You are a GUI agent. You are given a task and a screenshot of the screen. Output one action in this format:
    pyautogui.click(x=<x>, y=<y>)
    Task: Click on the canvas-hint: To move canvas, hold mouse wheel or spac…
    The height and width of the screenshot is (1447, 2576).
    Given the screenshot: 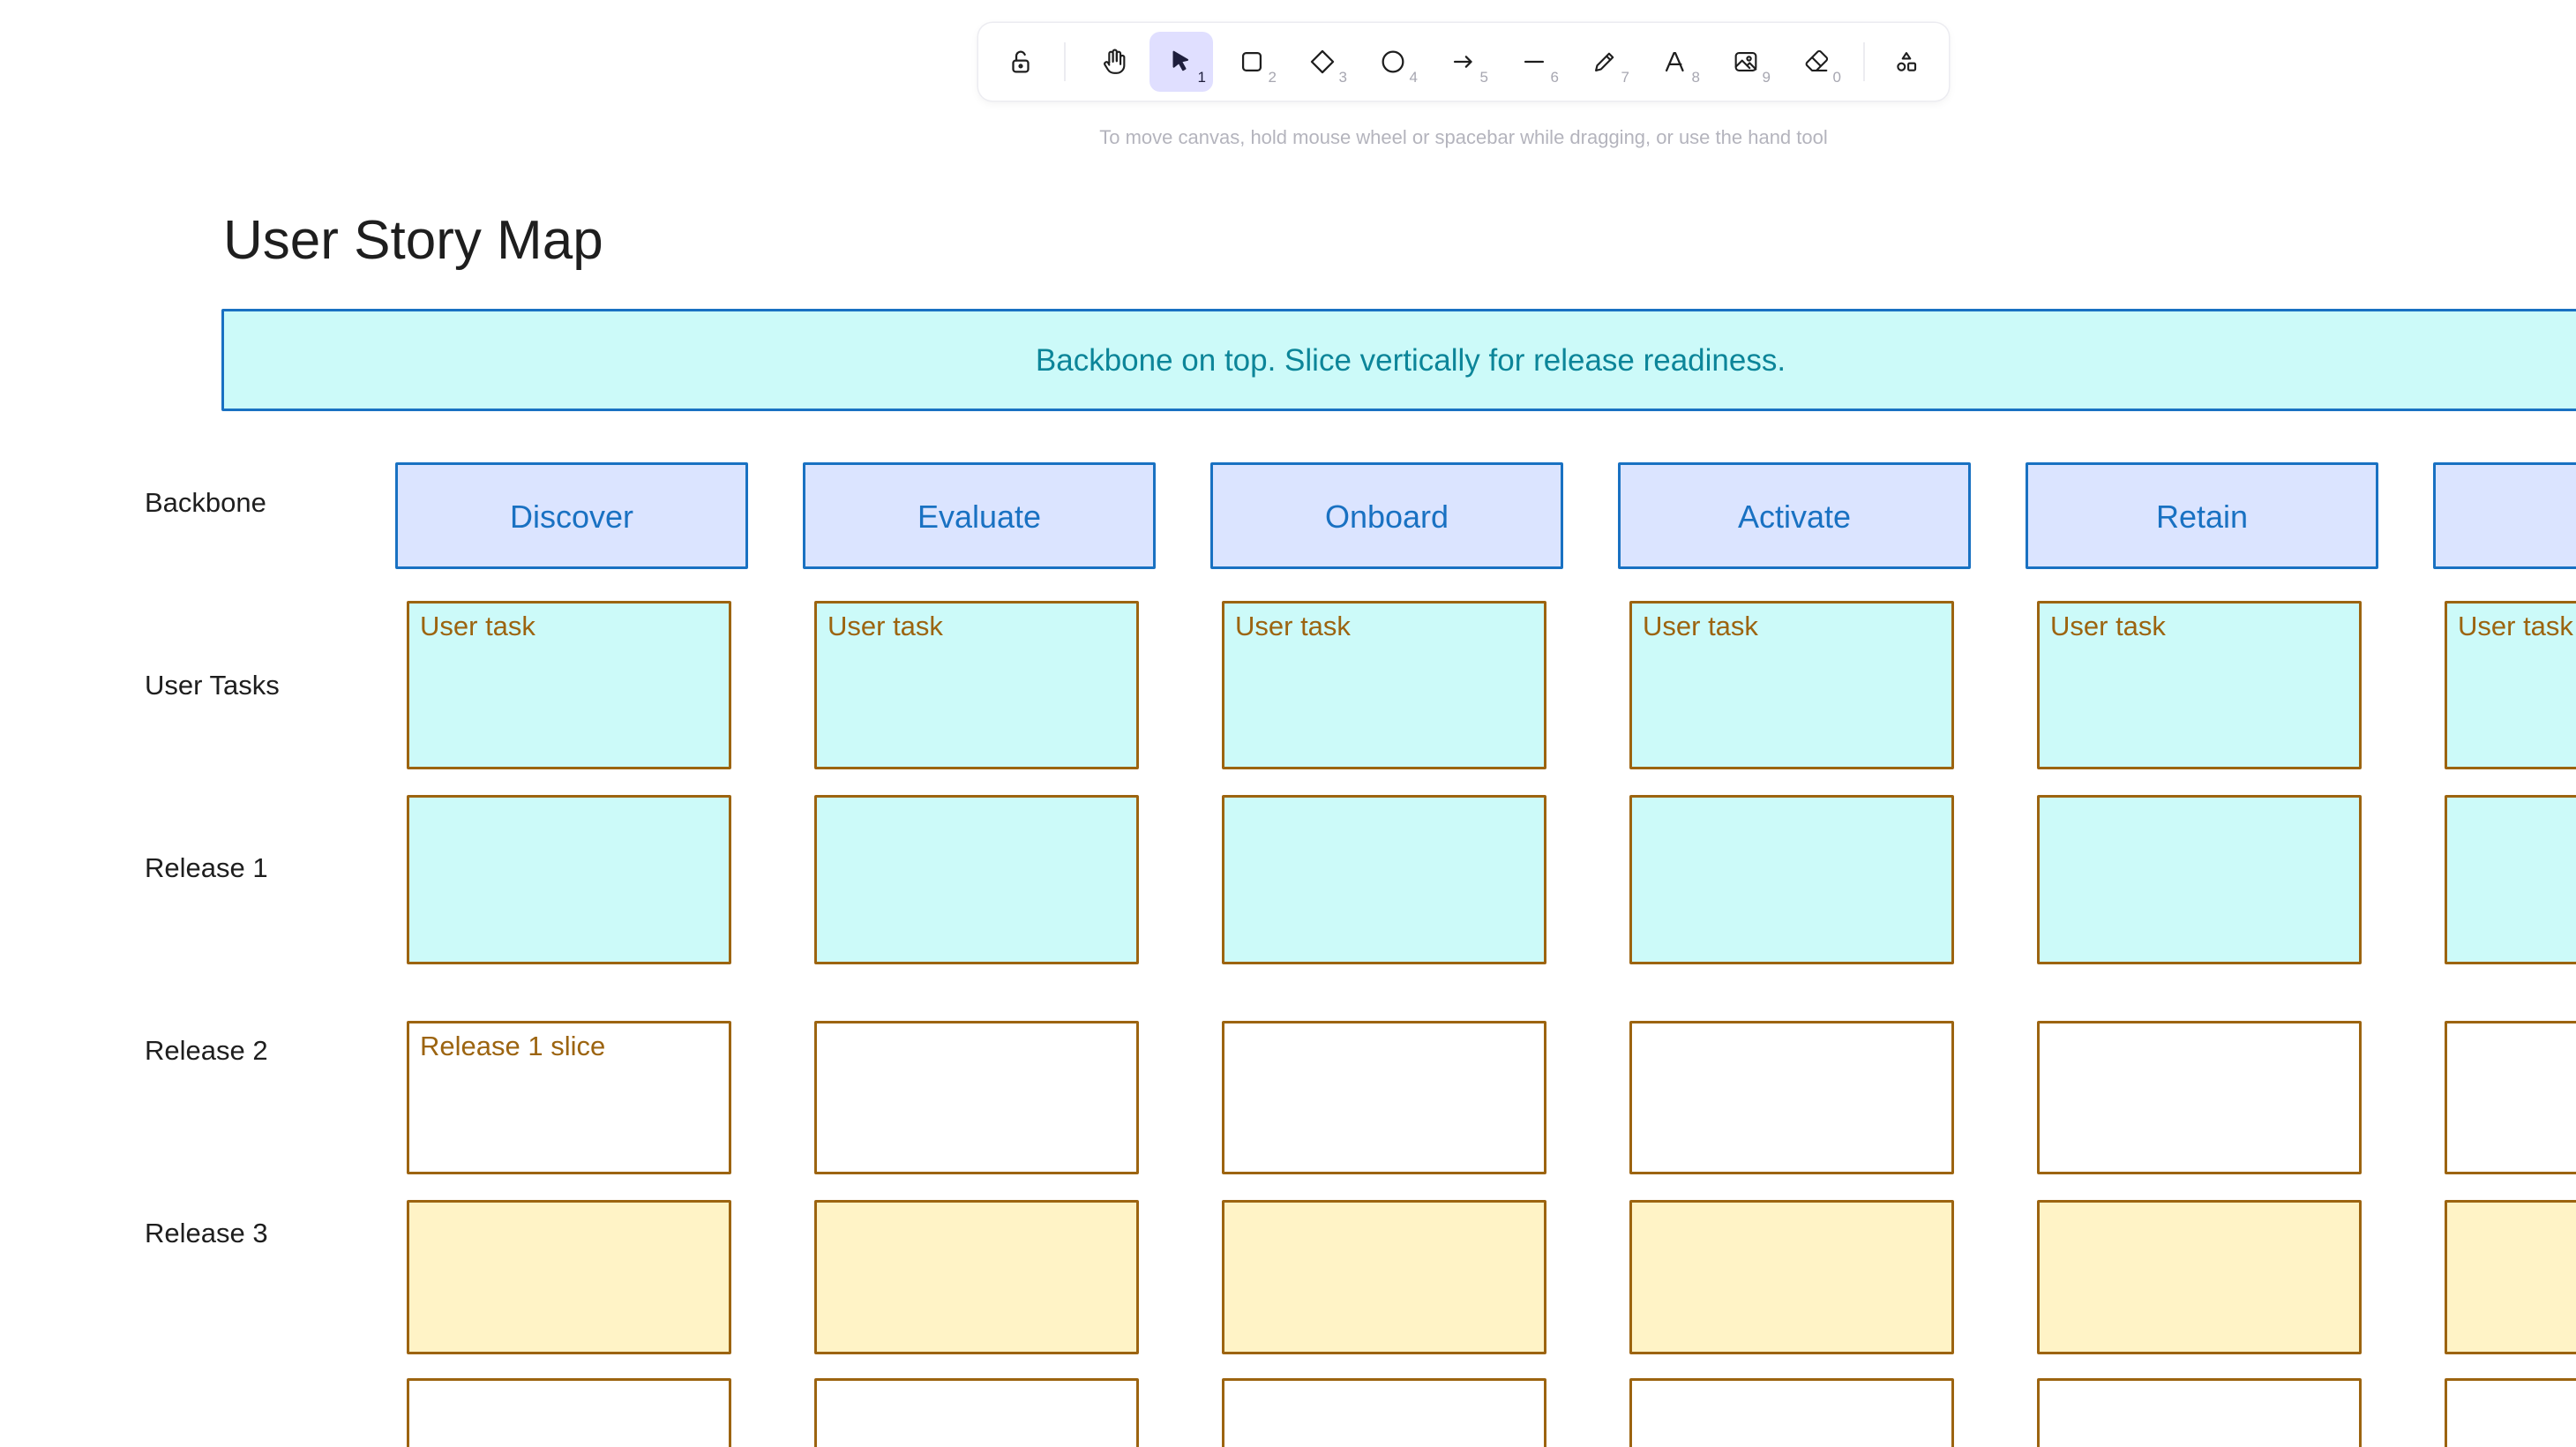 What is the action you would take?
    pyautogui.click(x=1464, y=137)
    